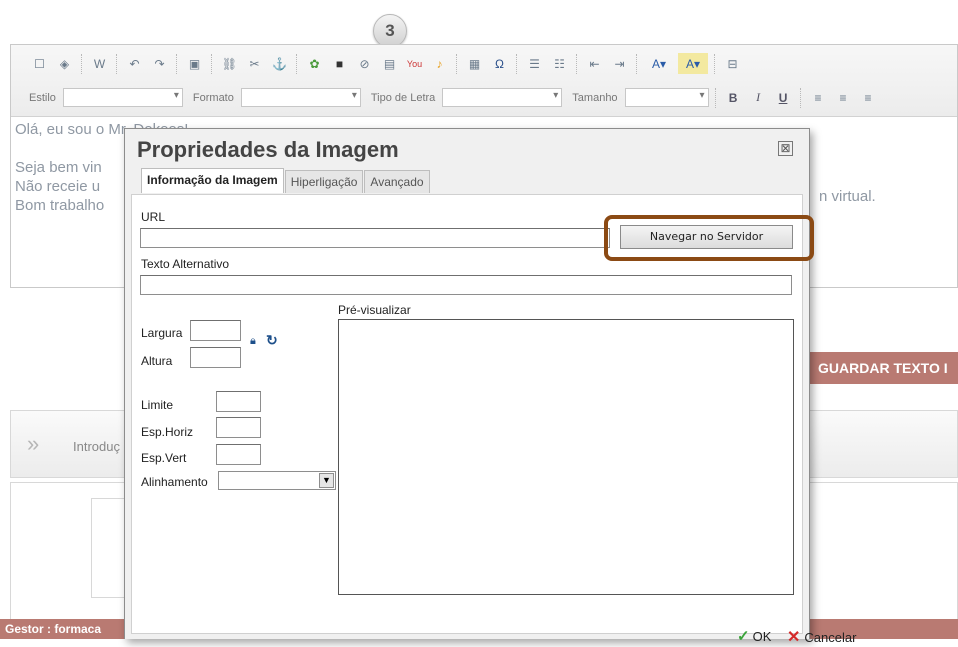 The height and width of the screenshot is (647, 958). What do you see at coordinates (868, 97) in the screenshot?
I see `align-right-icon: ≡` at bounding box center [868, 97].